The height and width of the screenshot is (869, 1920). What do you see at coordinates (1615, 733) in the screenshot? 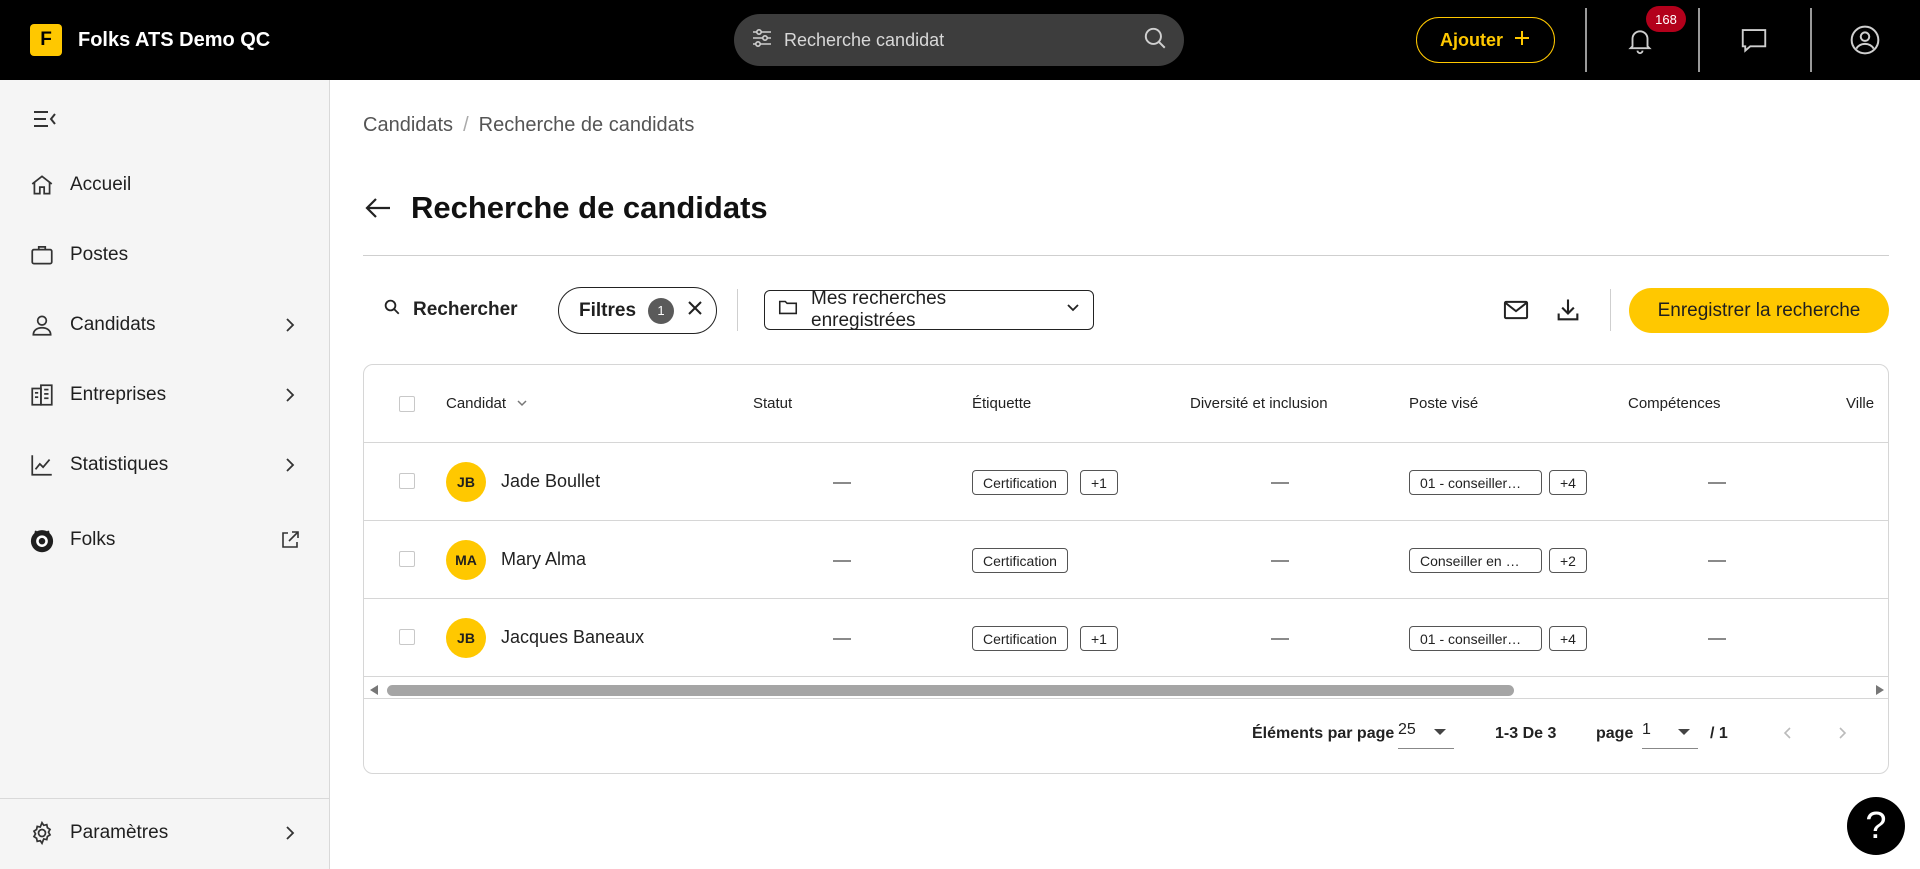
I see `page-label: page` at bounding box center [1615, 733].